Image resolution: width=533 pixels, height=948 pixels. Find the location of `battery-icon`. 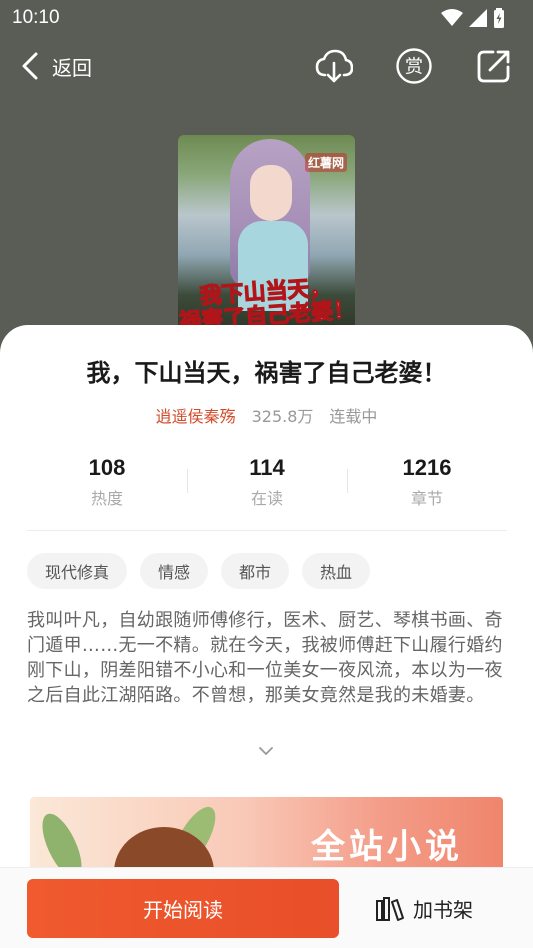

battery-icon is located at coordinates (499, 18).